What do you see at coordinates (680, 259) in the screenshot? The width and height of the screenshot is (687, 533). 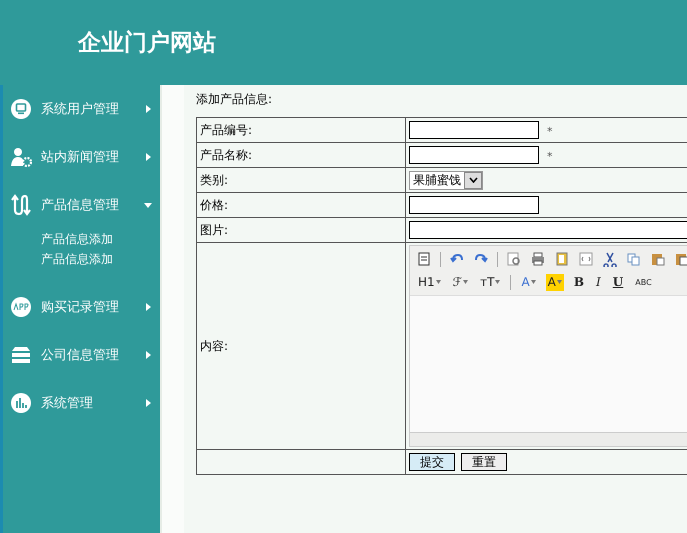 I see `paste-word-icon` at bounding box center [680, 259].